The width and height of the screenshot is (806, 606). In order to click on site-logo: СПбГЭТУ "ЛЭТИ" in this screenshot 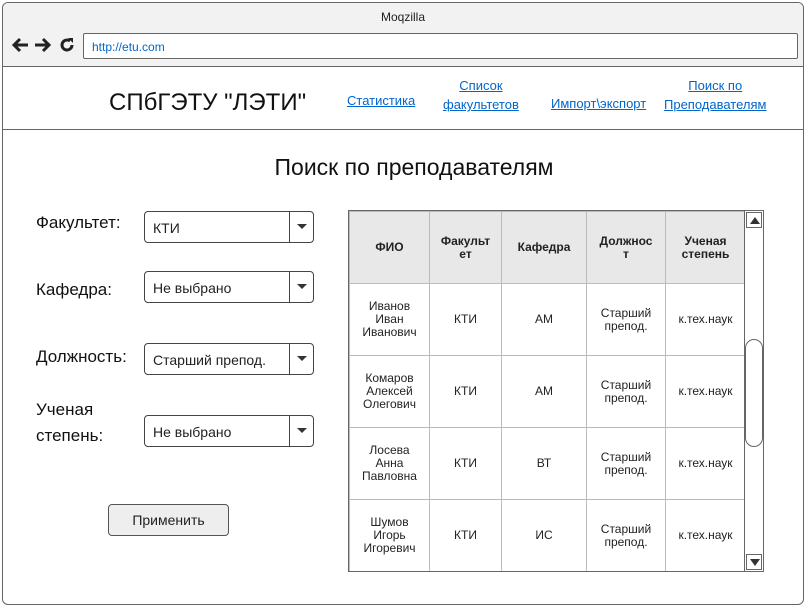, I will do `click(208, 102)`.